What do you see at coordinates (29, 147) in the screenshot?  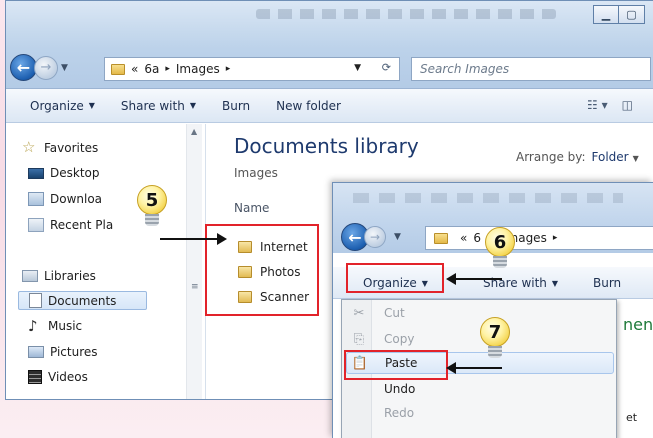 I see `star-icon: ☆` at bounding box center [29, 147].